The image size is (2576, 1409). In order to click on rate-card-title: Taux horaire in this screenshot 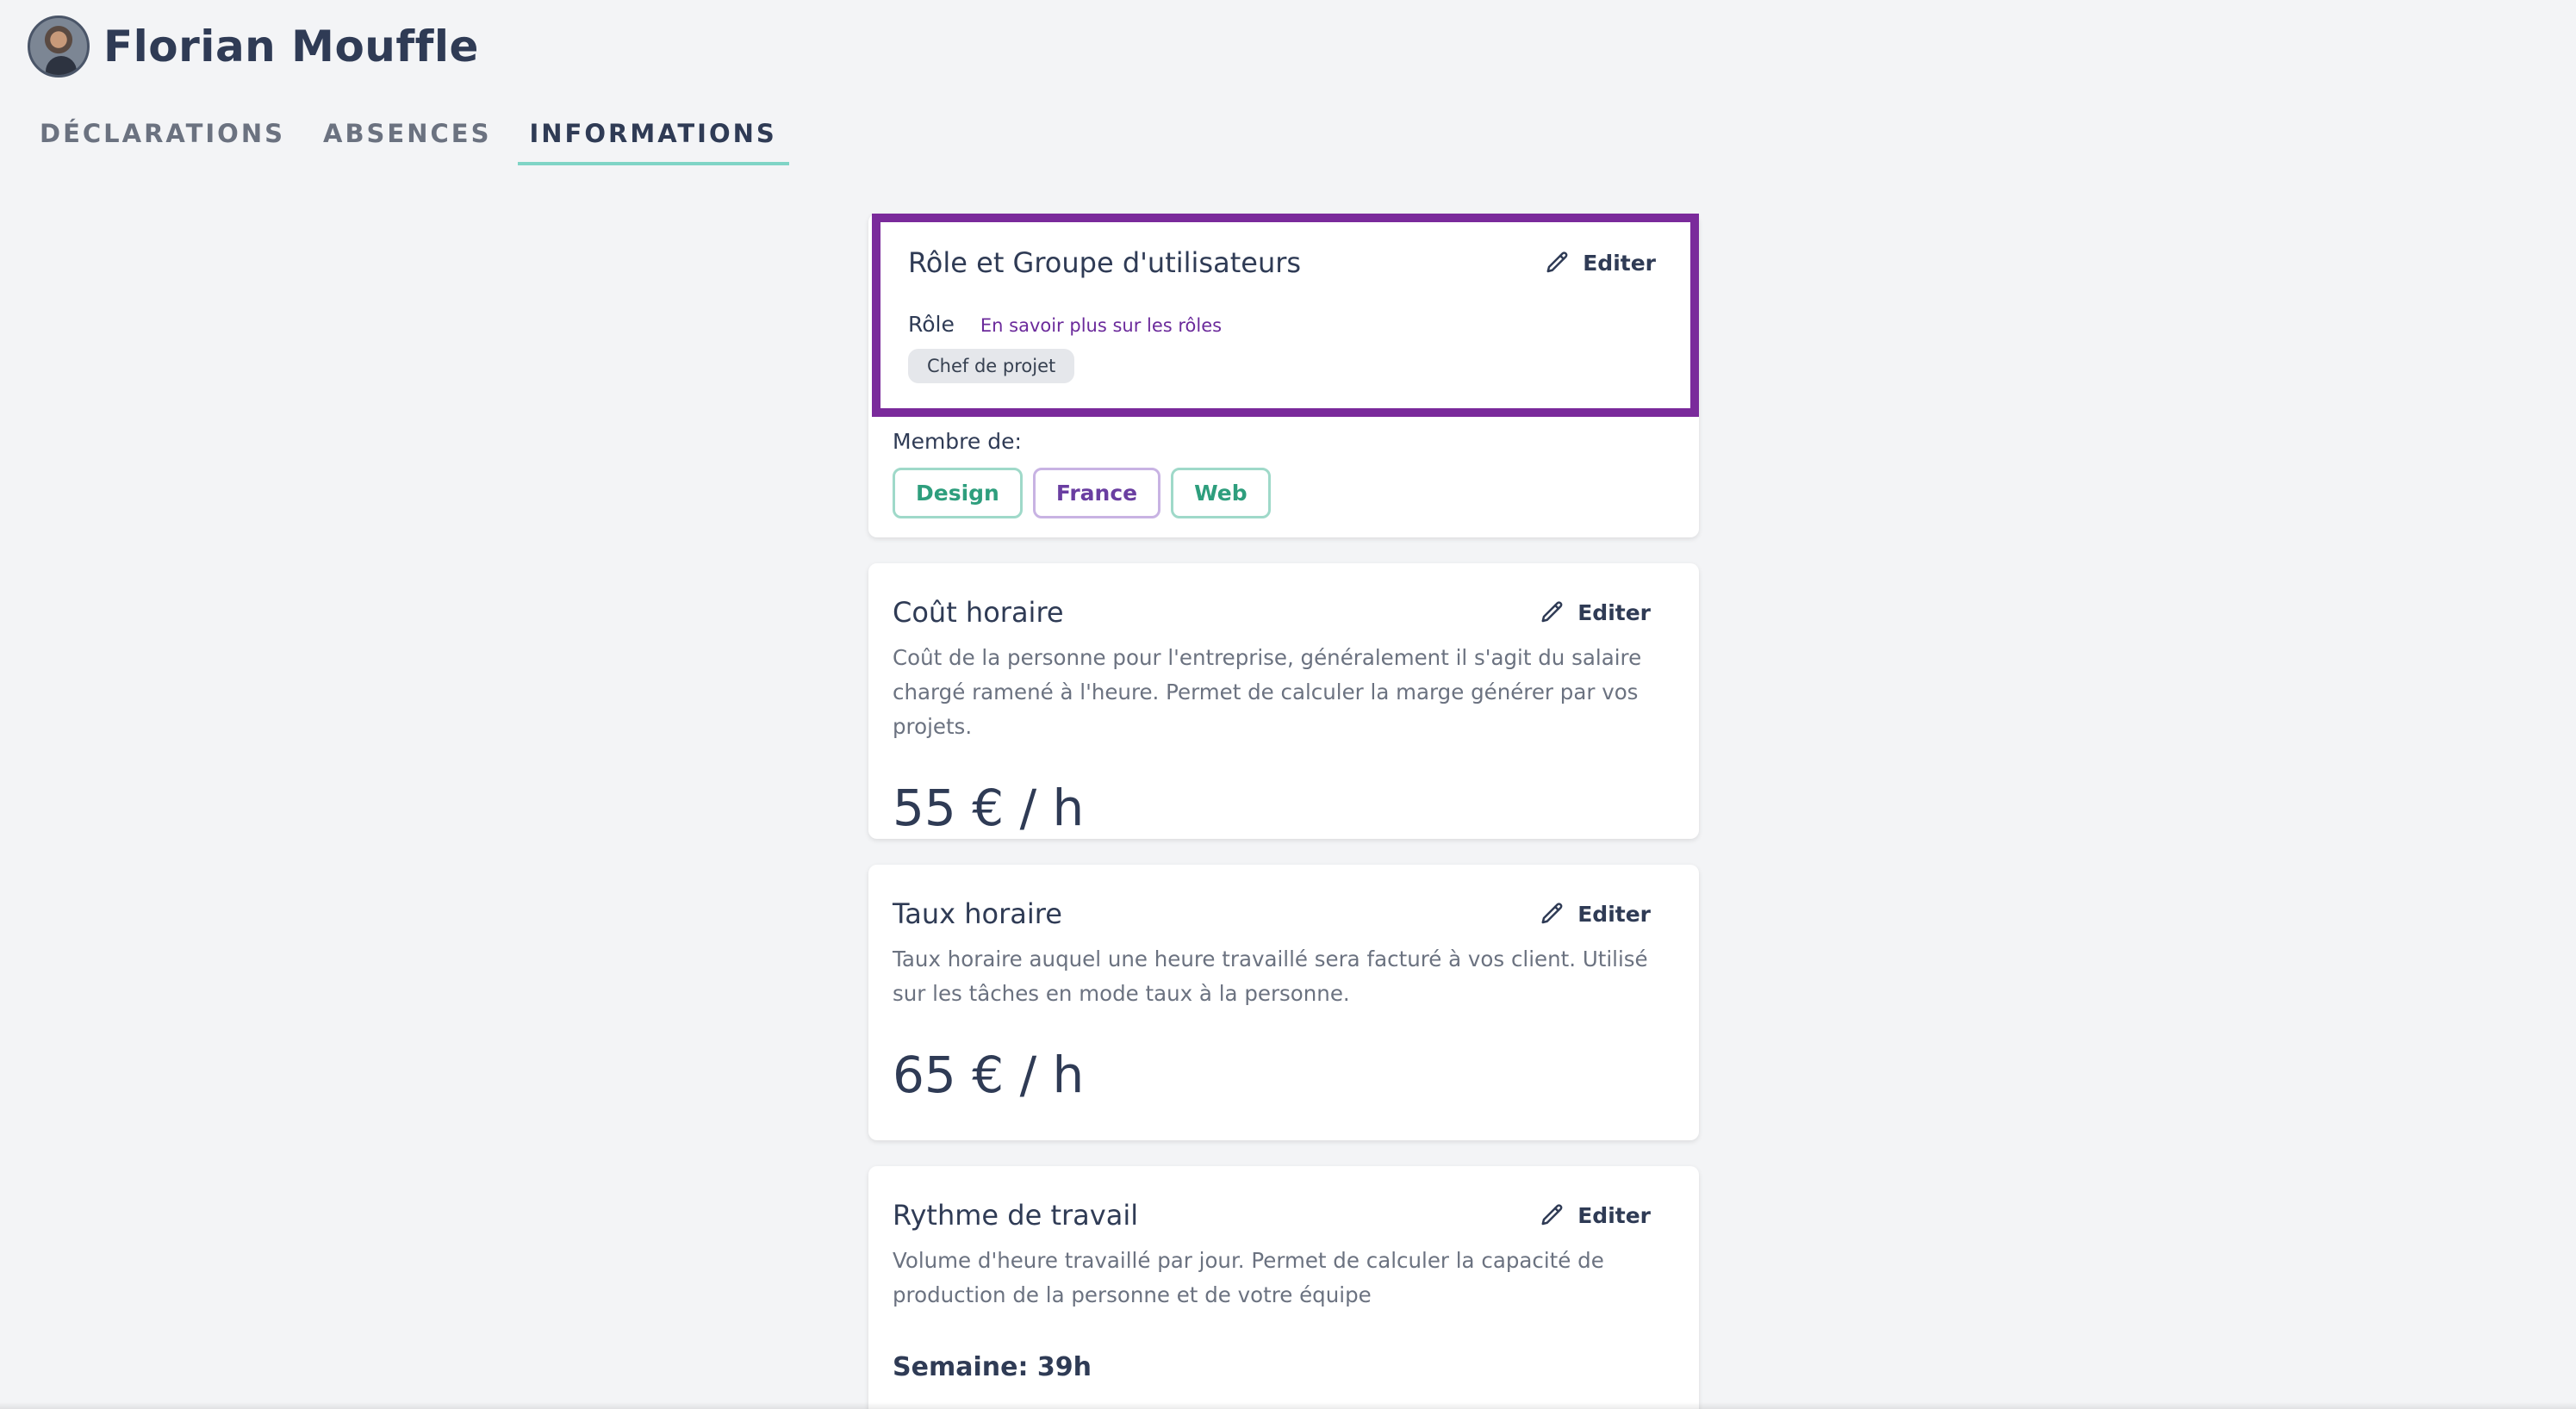, I will do `click(978, 914)`.